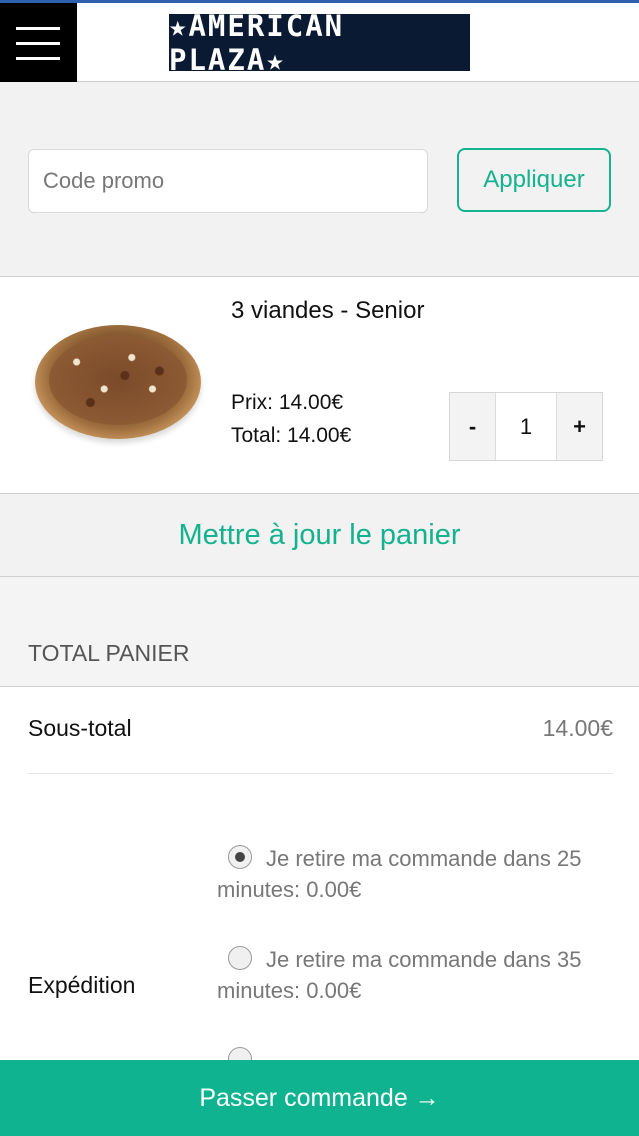 This screenshot has height=1136, width=639. Describe the element at coordinates (319, 1098) in the screenshot. I see `checkout-button: Passer commande →` at that location.